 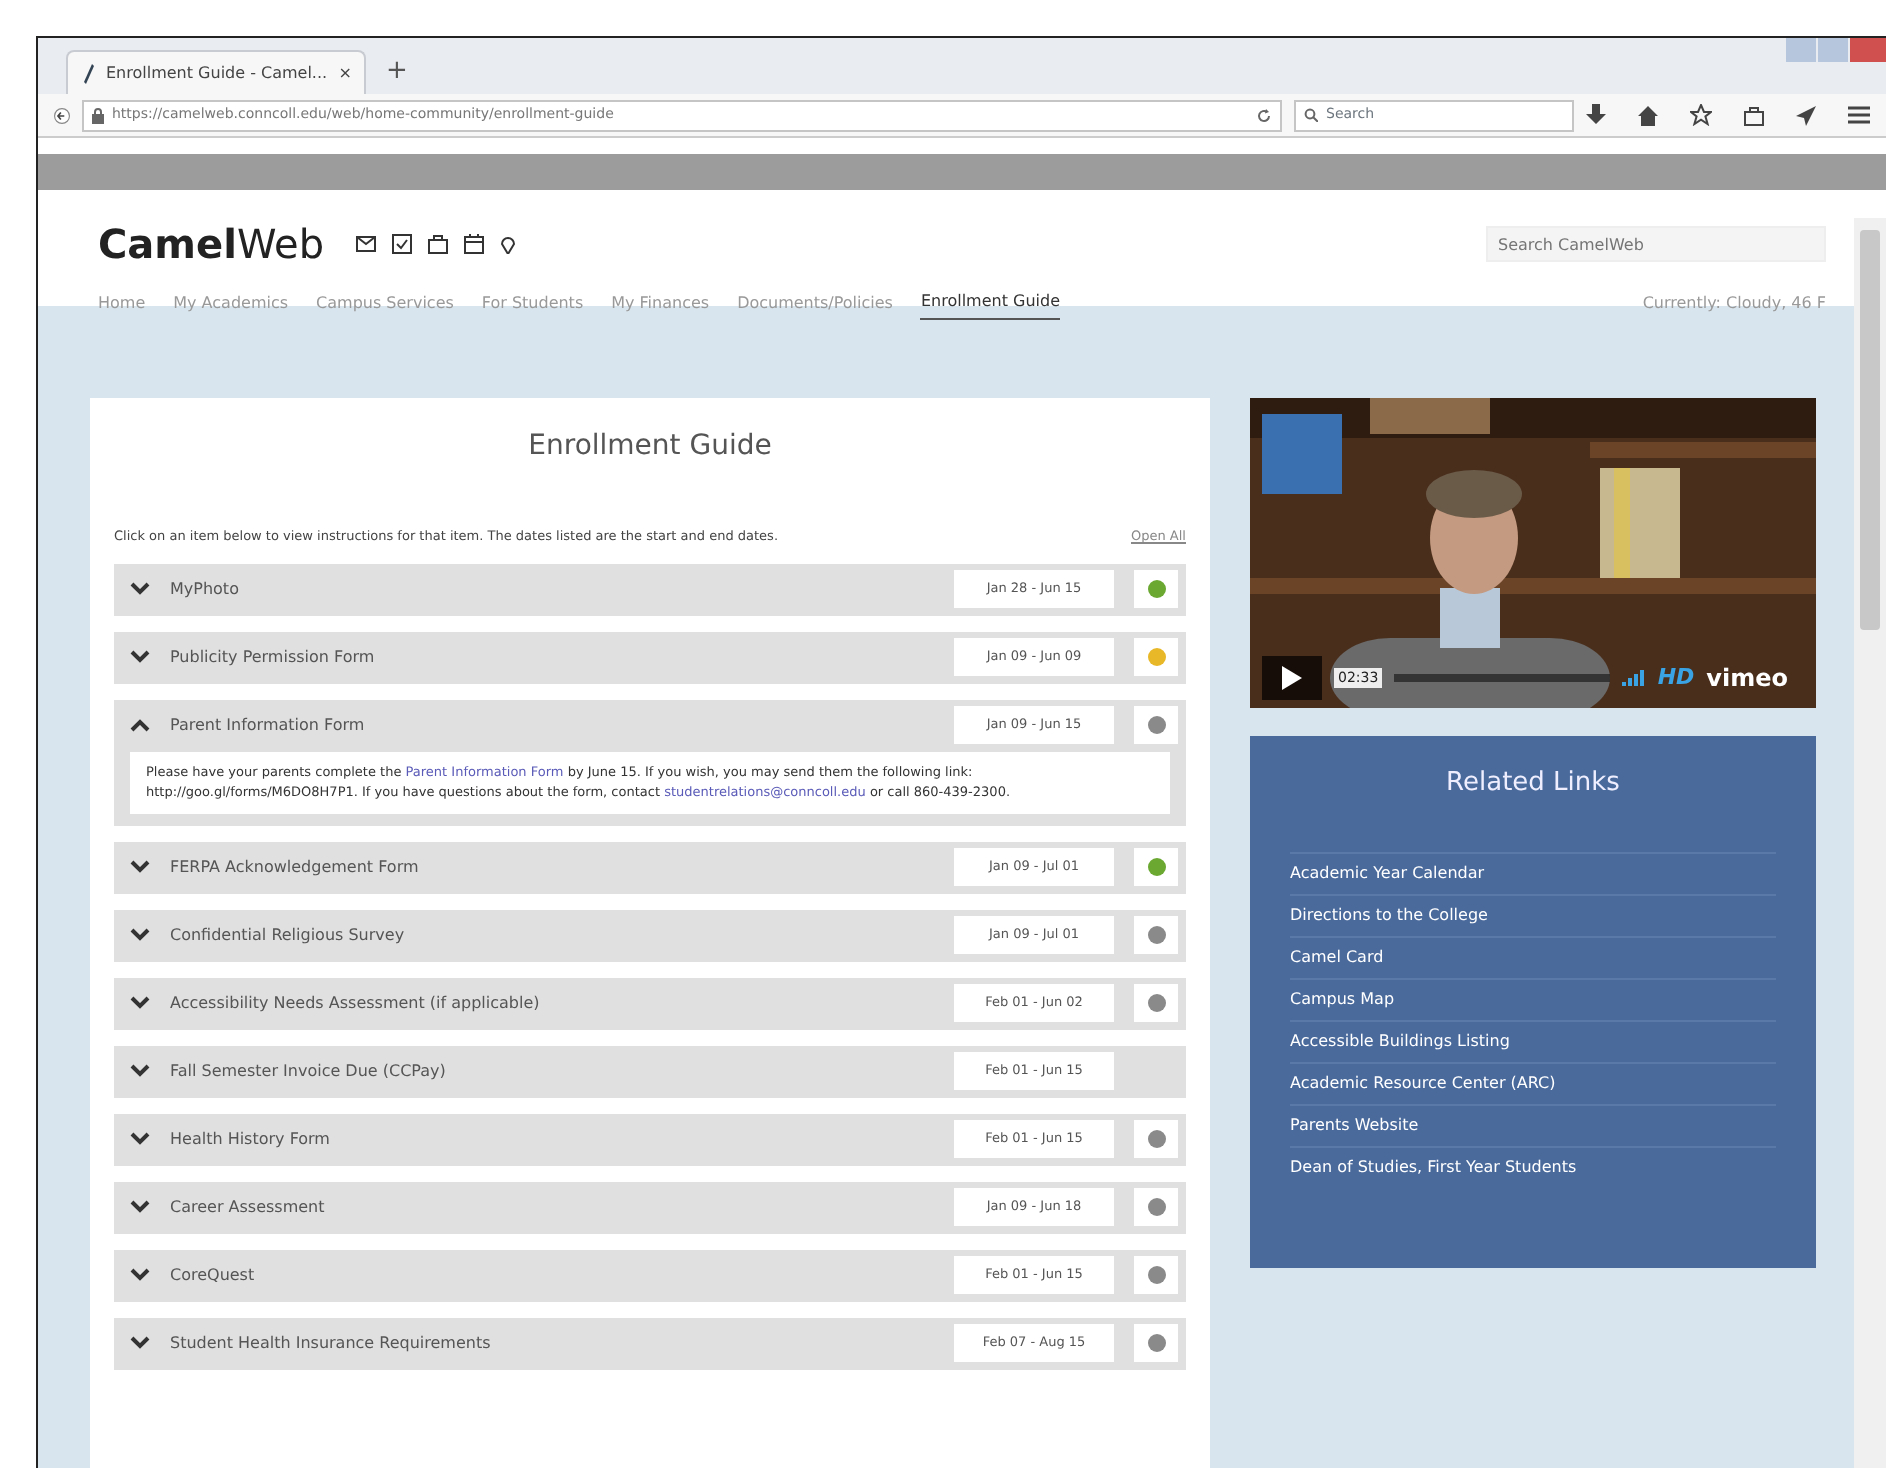 What do you see at coordinates (273, 657) in the screenshot?
I see `item-title: Publicity Permission Form` at bounding box center [273, 657].